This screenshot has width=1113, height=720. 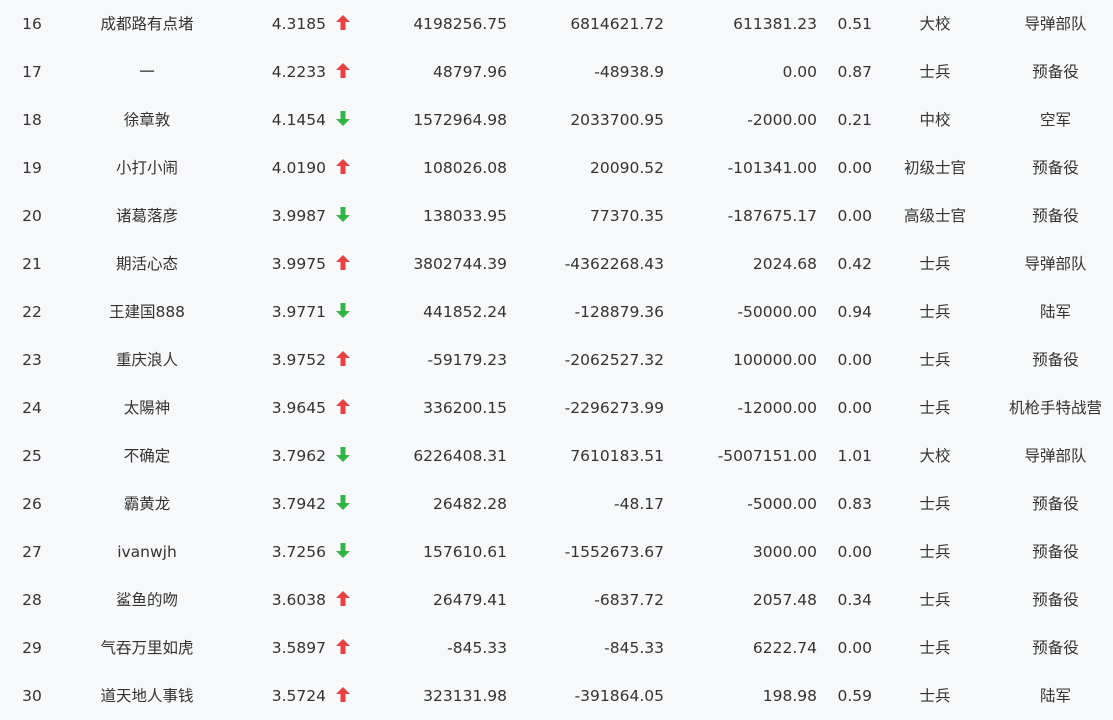 I want to click on player-name: 成都路有点堵, so click(x=147, y=24).